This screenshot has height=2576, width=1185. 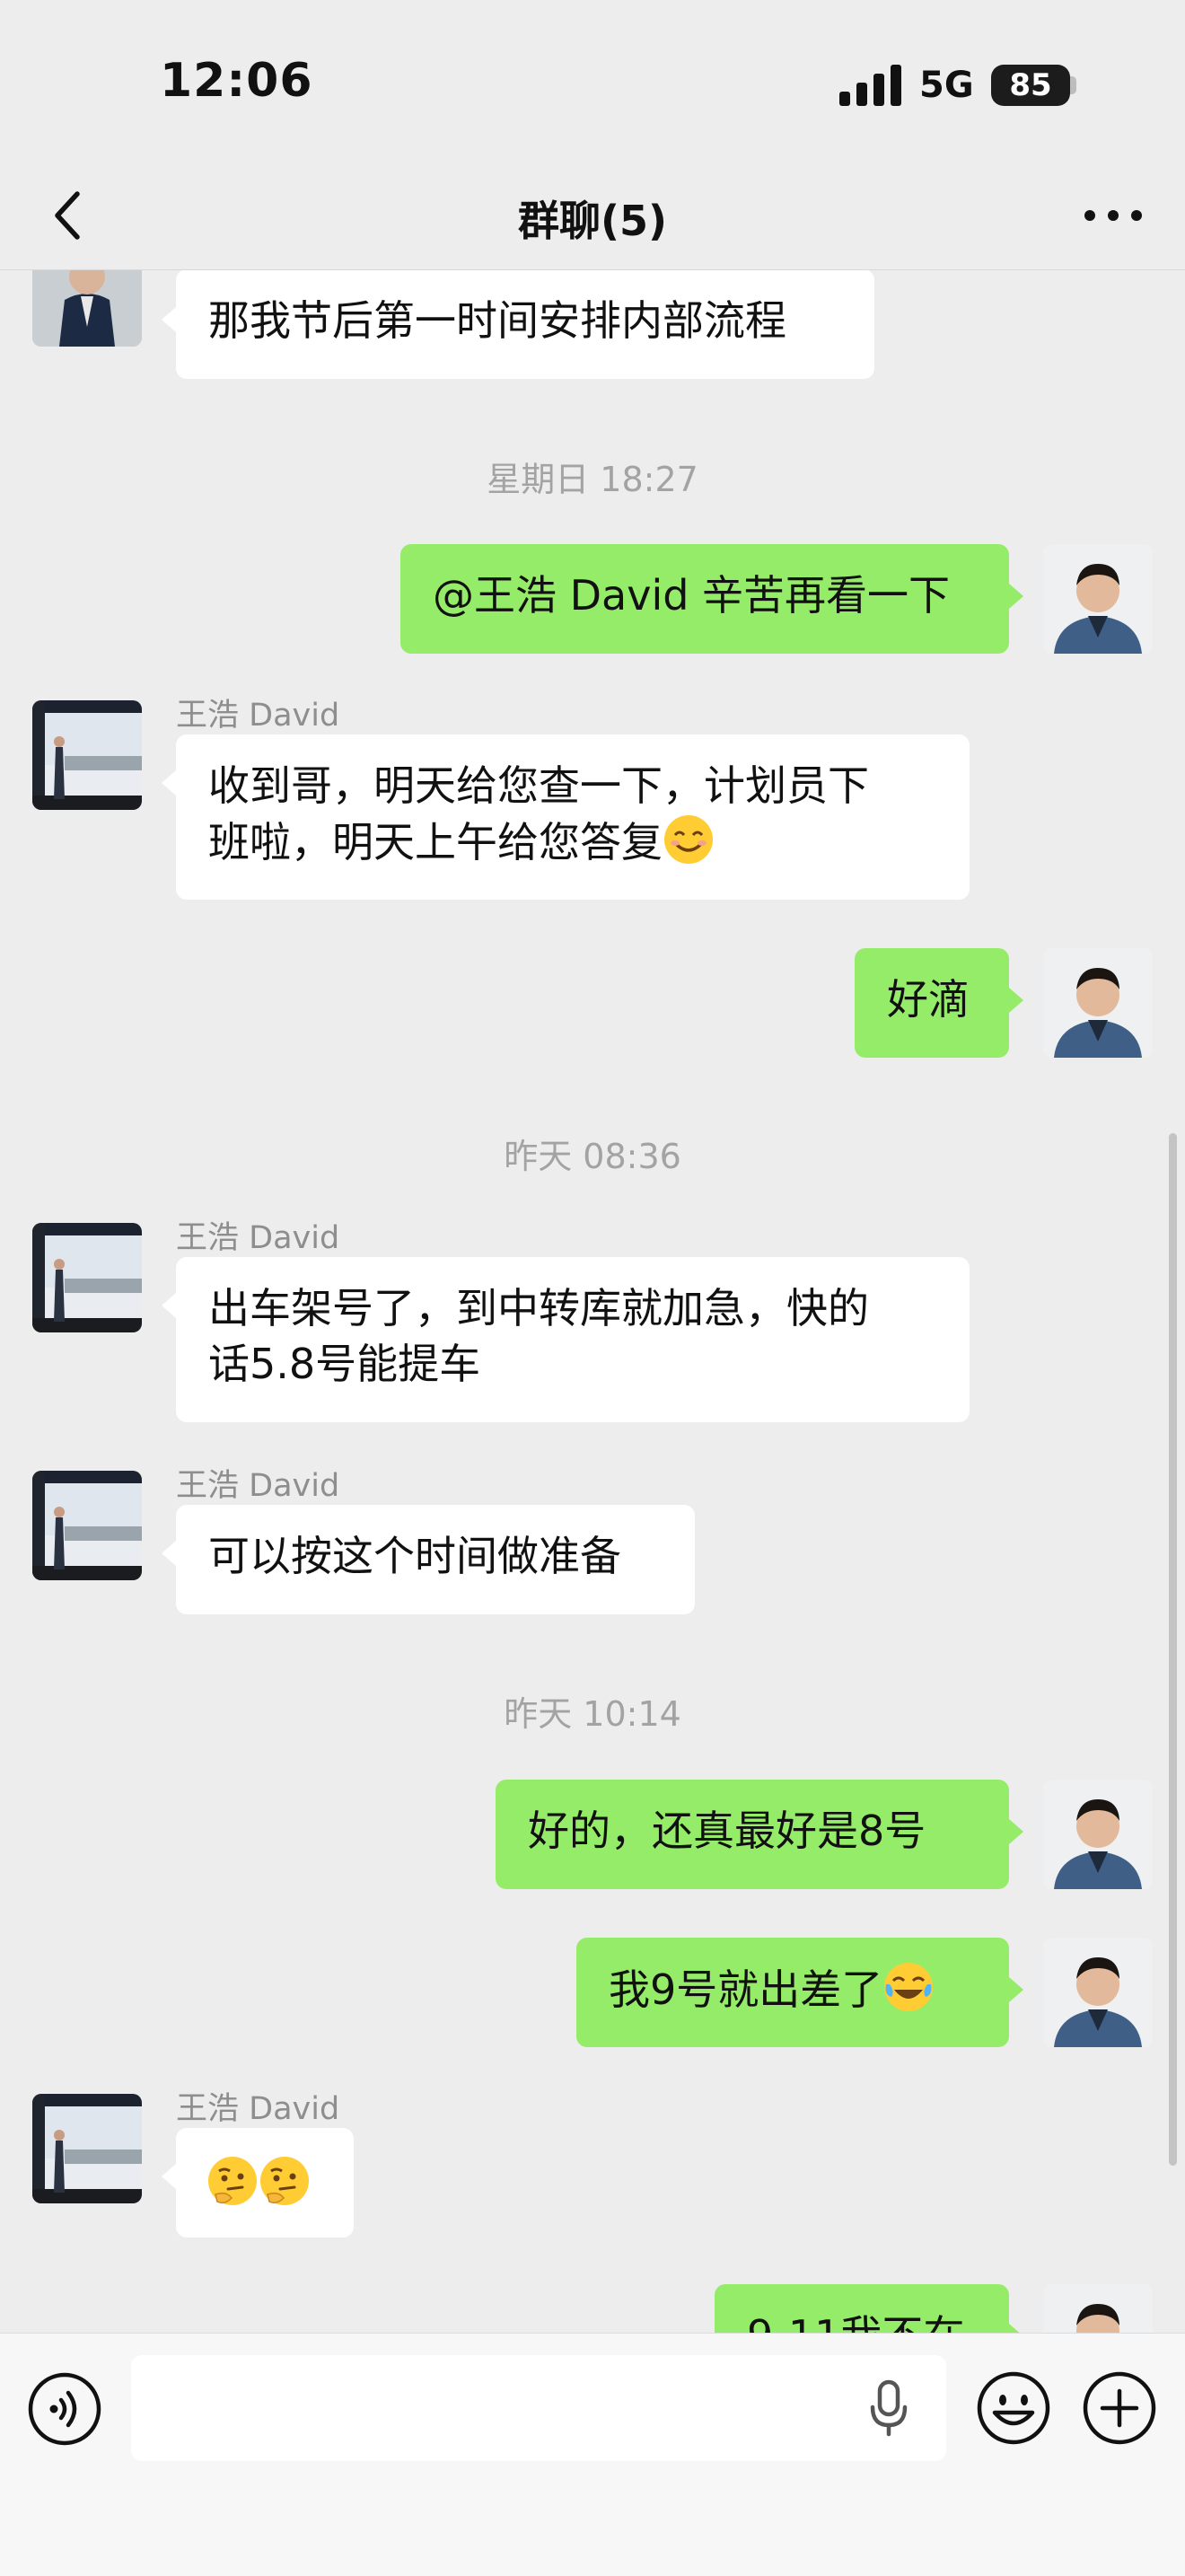 I want to click on status-bar: 12:06 5G 85, so click(x=592, y=81).